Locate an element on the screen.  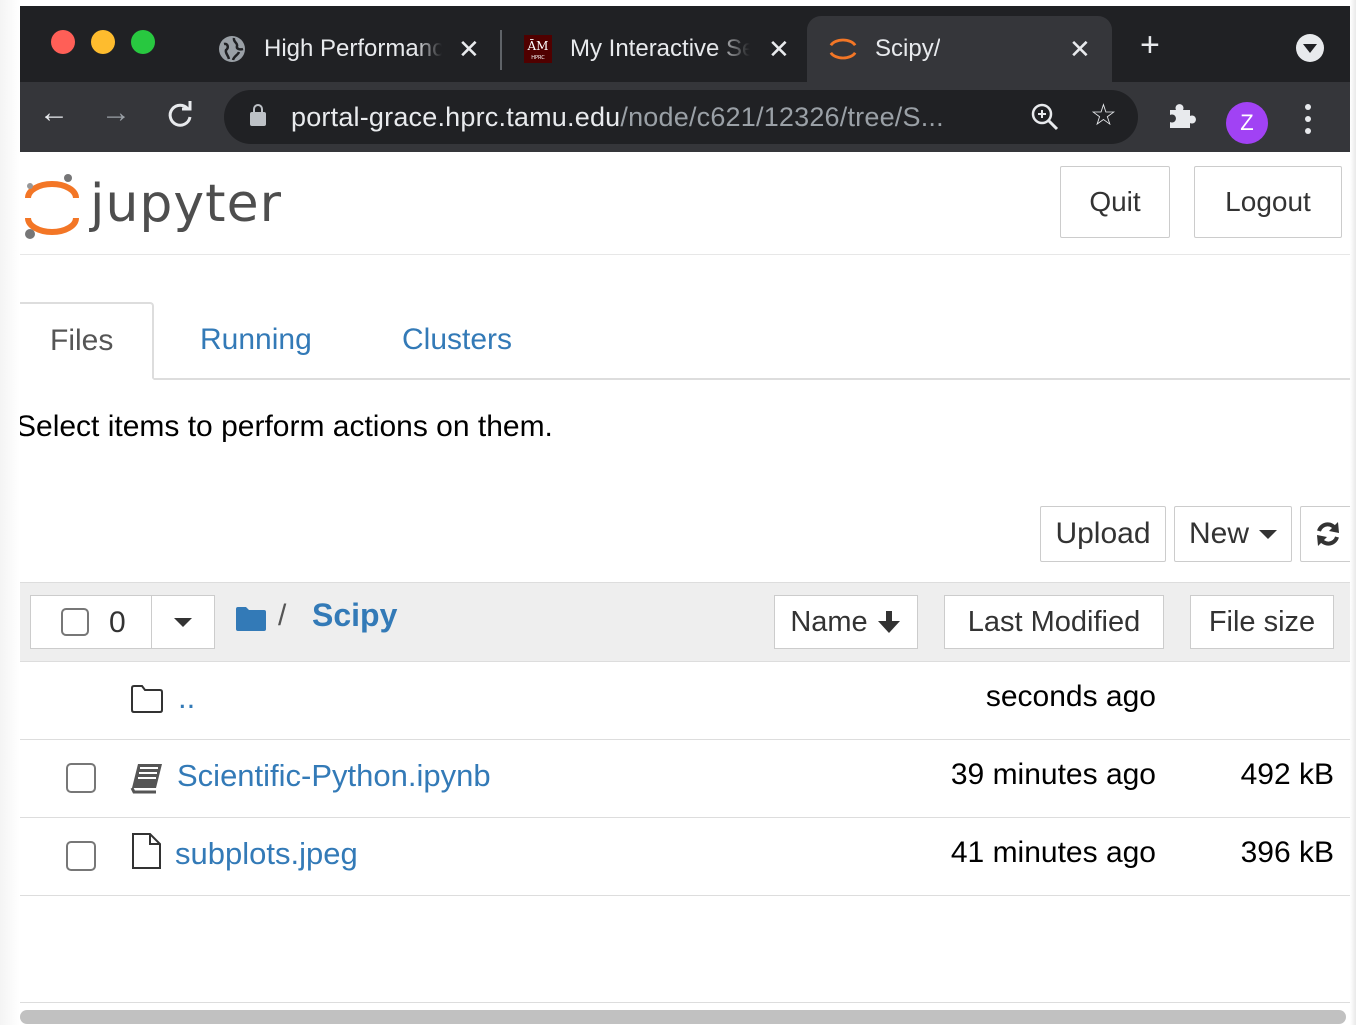
sort-by-name-button: Name is located at coordinates (846, 622).